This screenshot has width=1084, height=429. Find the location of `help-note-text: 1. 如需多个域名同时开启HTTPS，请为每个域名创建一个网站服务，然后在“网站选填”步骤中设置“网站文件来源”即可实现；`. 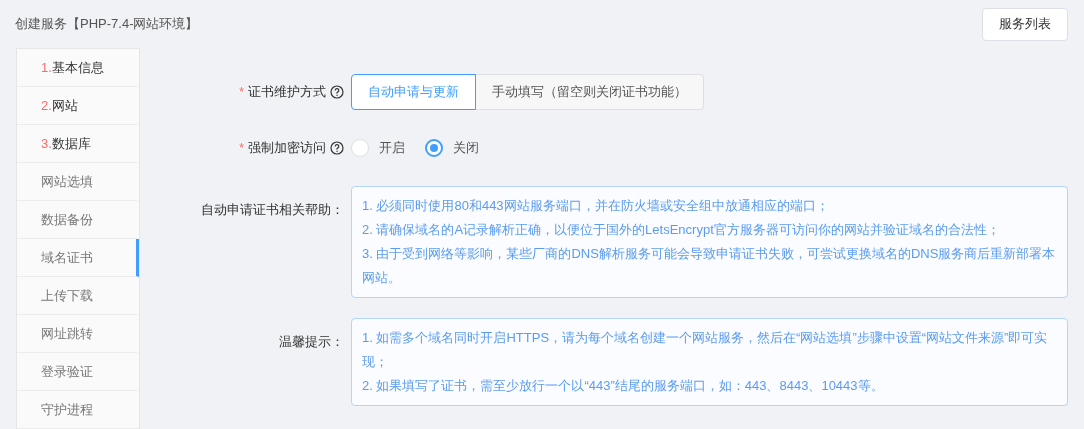

help-note-text: 1. 如需多个域名同时开启HTTPS，请为每个域名创建一个网站服务，然后在“网站选填”步骤中设置“网站文件来源”即可实现； is located at coordinates (705, 350).